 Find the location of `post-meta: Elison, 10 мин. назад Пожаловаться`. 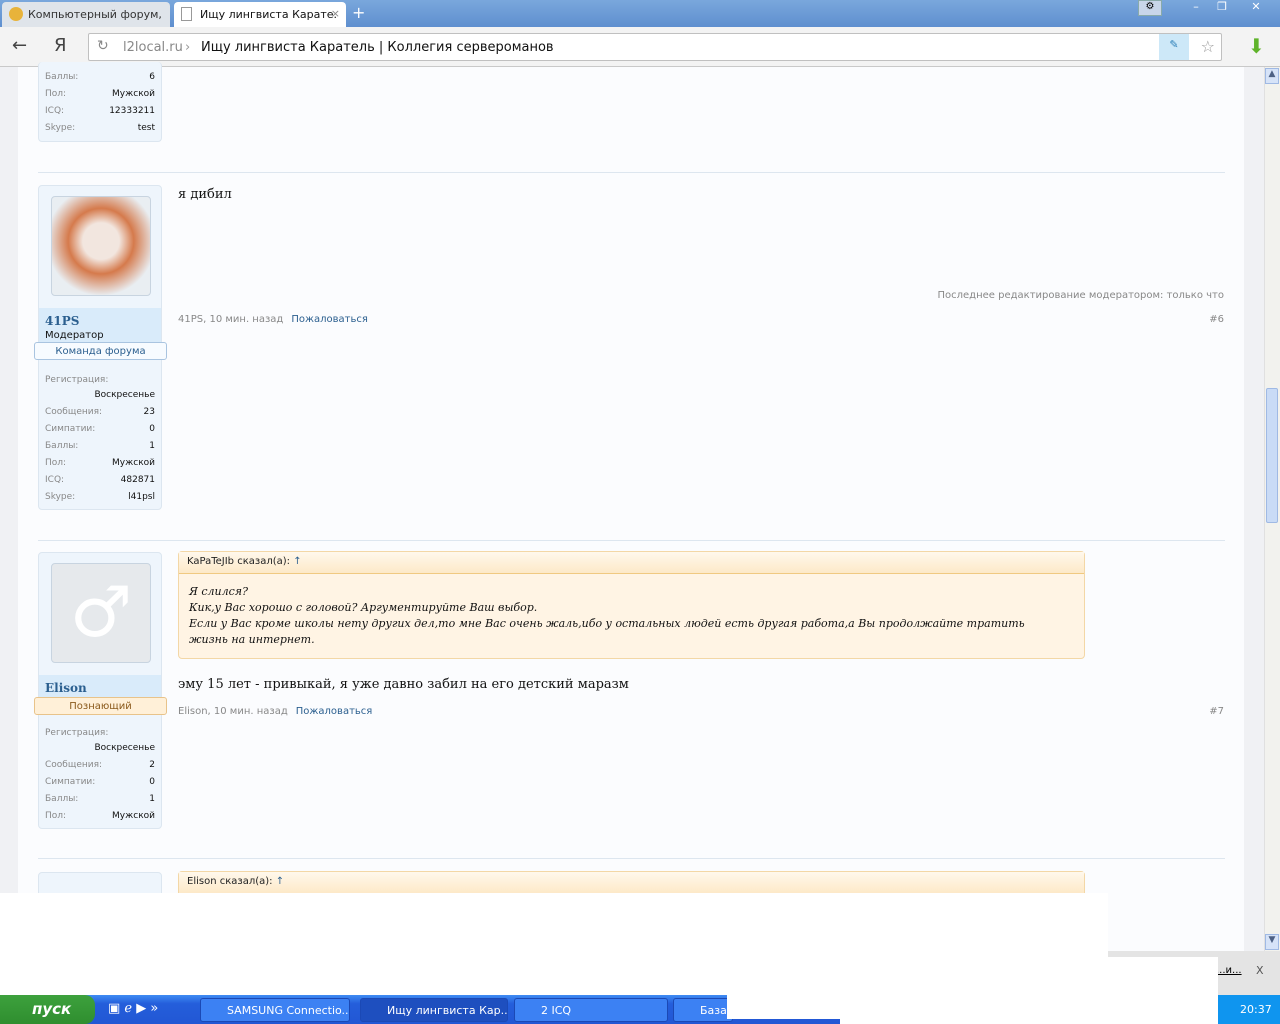

post-meta: Elison, 10 мин. назад Пожаловаться is located at coordinates (275, 711).